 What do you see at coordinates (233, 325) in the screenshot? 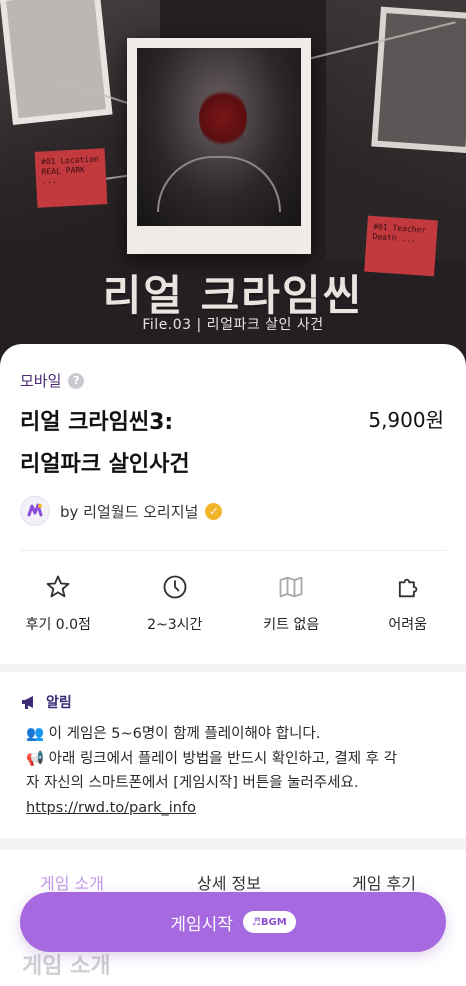
I see `hero-subtitle-art: File.03 | 리얼파크 살인 사건` at bounding box center [233, 325].